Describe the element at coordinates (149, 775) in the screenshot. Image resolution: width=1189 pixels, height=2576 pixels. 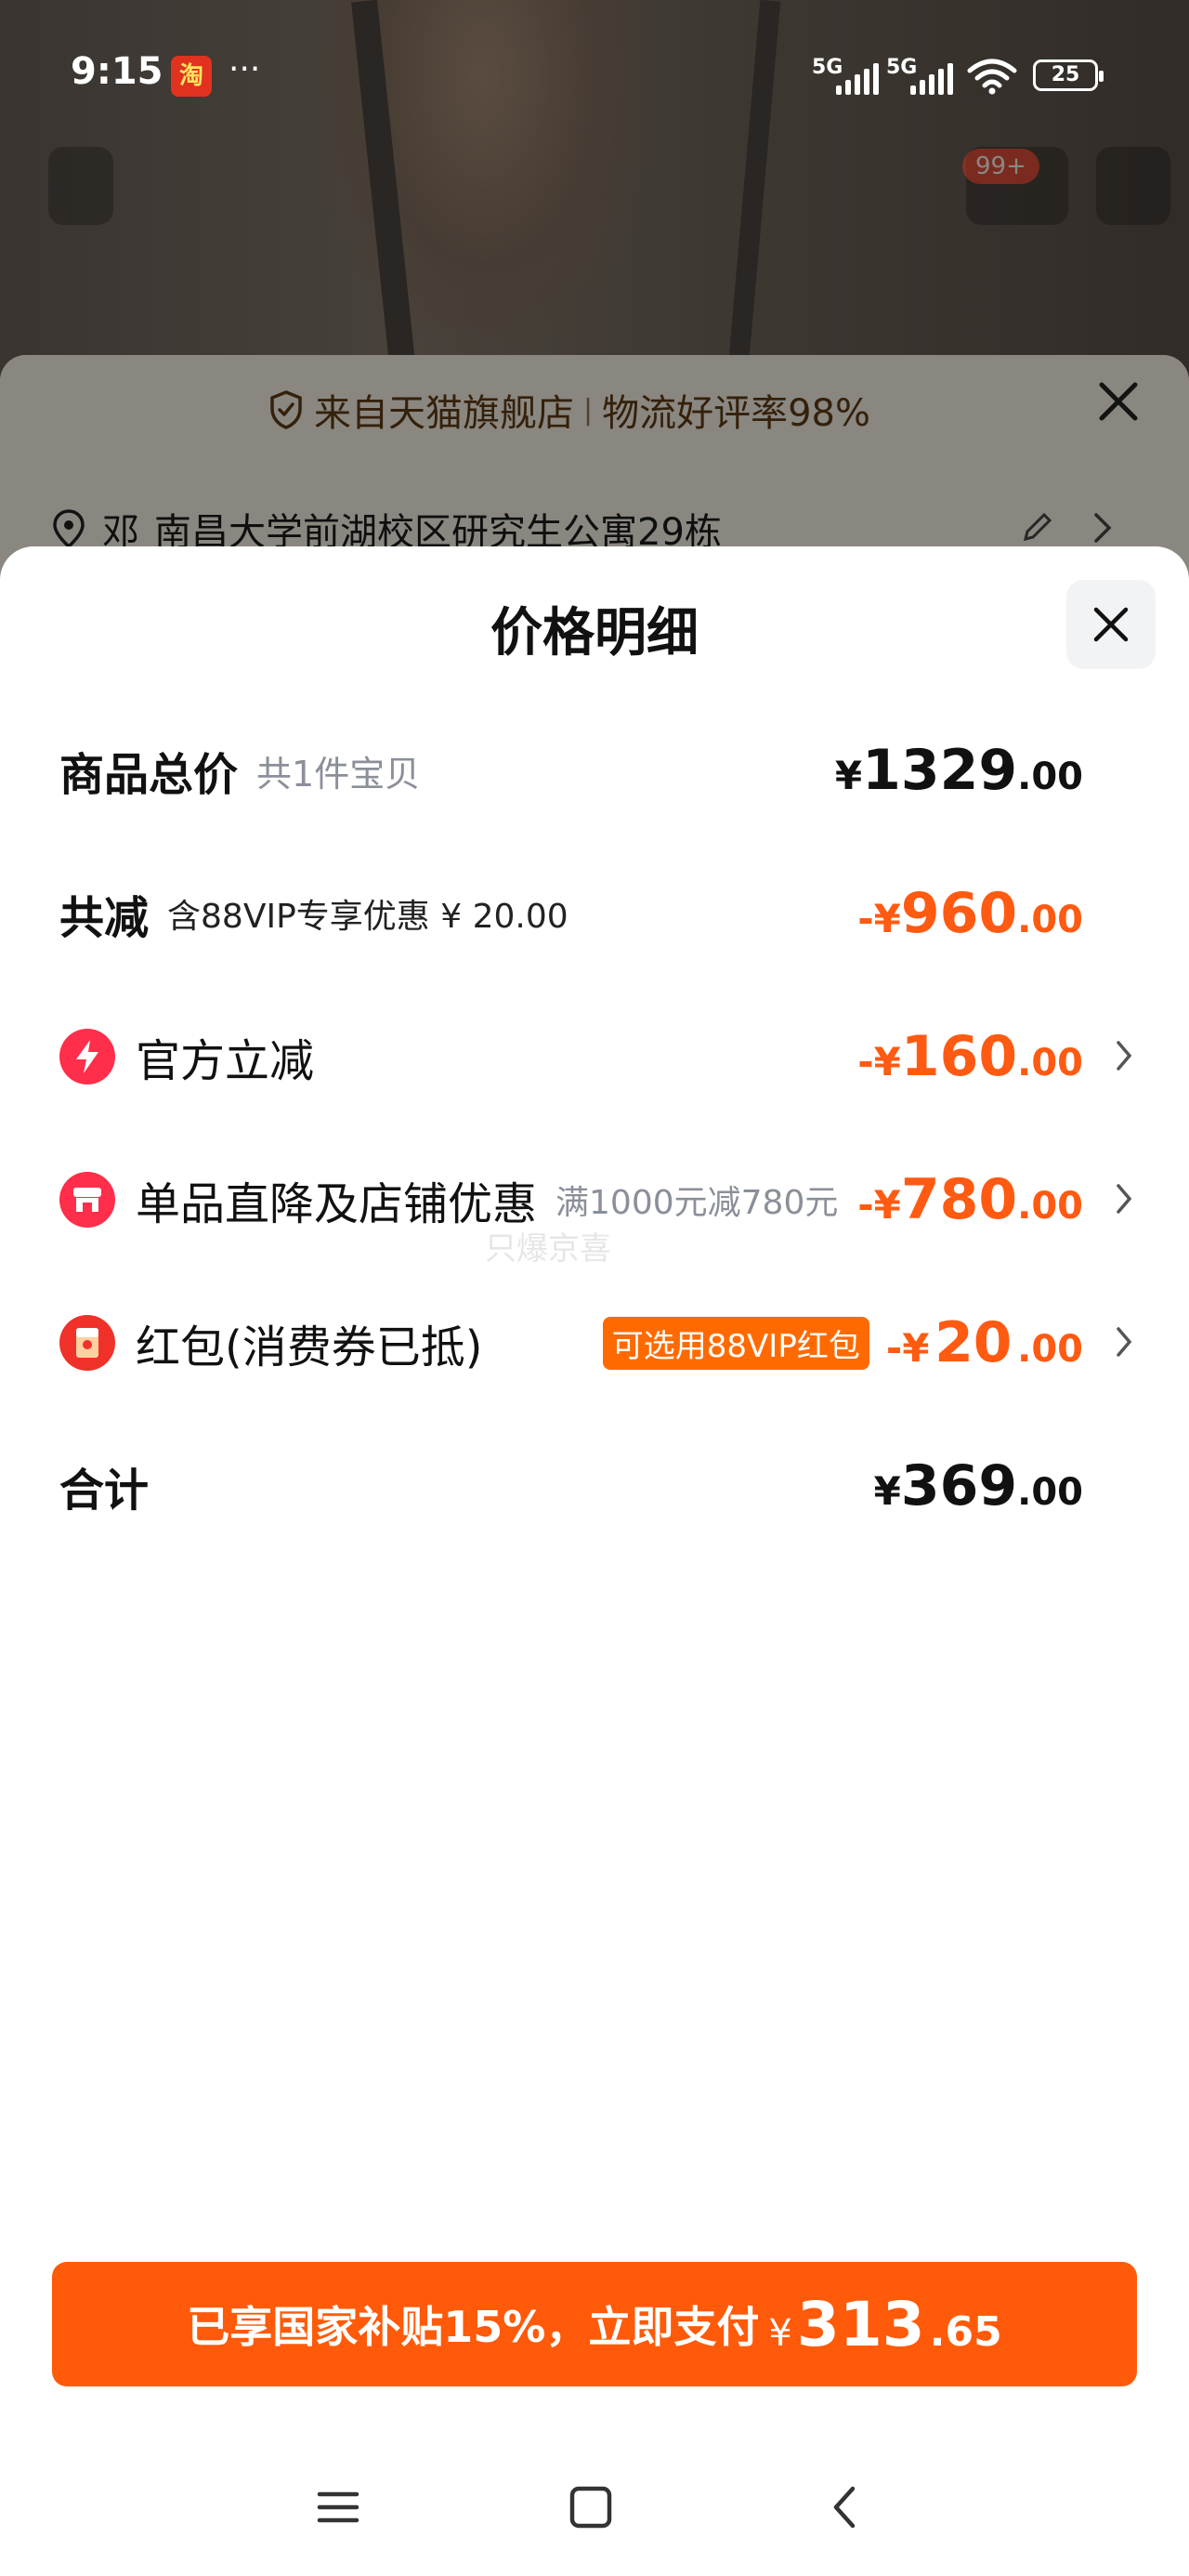
I see `row-label: 商品总价` at that location.